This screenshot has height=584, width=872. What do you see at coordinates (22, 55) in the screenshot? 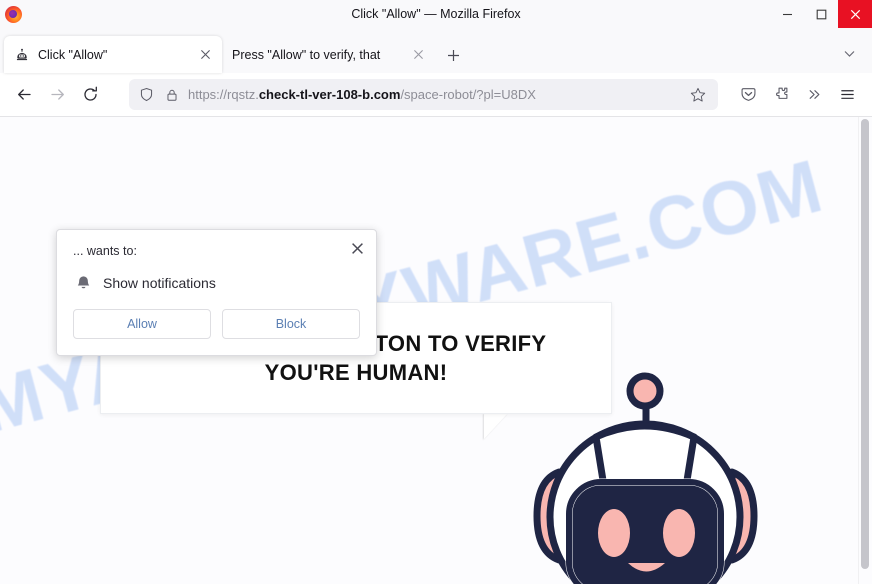
I see `robot-favicon` at bounding box center [22, 55].